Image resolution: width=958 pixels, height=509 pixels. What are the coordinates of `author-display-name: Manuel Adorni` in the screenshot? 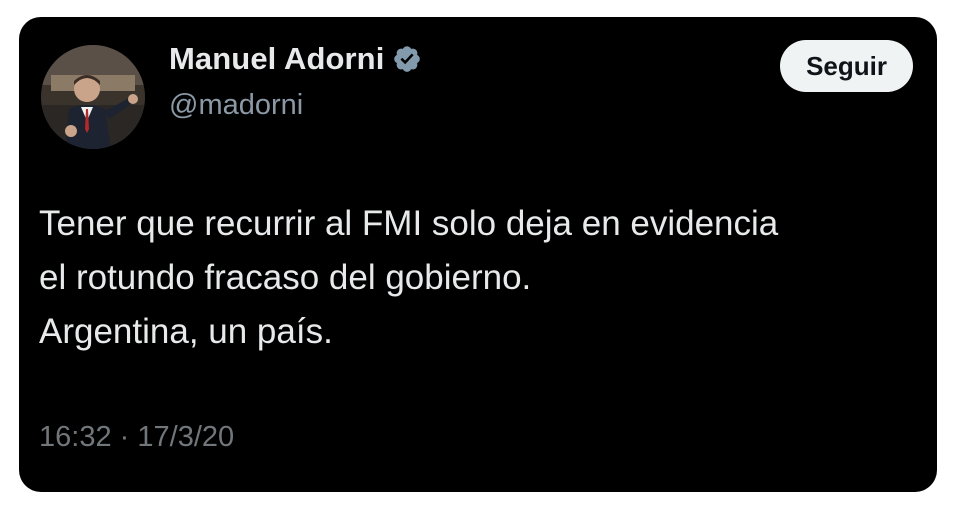 It's located at (276, 59).